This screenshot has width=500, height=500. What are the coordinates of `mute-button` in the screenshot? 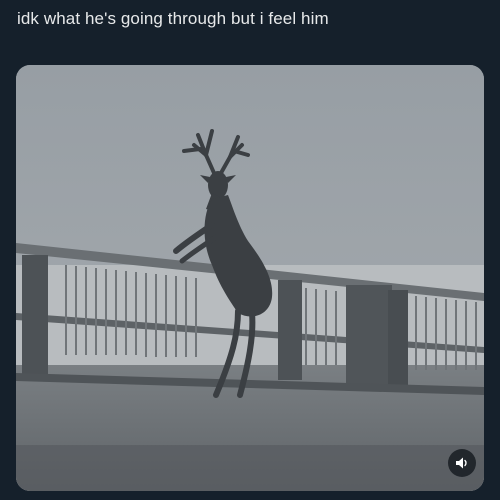 It's located at (462, 463).